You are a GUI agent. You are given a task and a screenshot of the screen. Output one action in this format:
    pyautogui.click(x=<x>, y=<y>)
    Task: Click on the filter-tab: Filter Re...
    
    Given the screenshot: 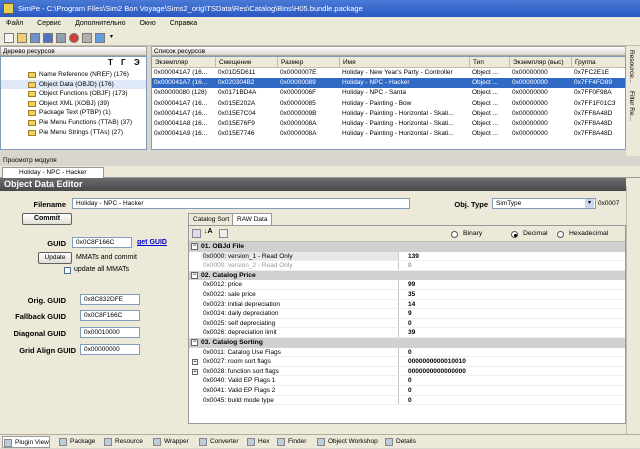 What is the action you would take?
    pyautogui.click(x=631, y=106)
    